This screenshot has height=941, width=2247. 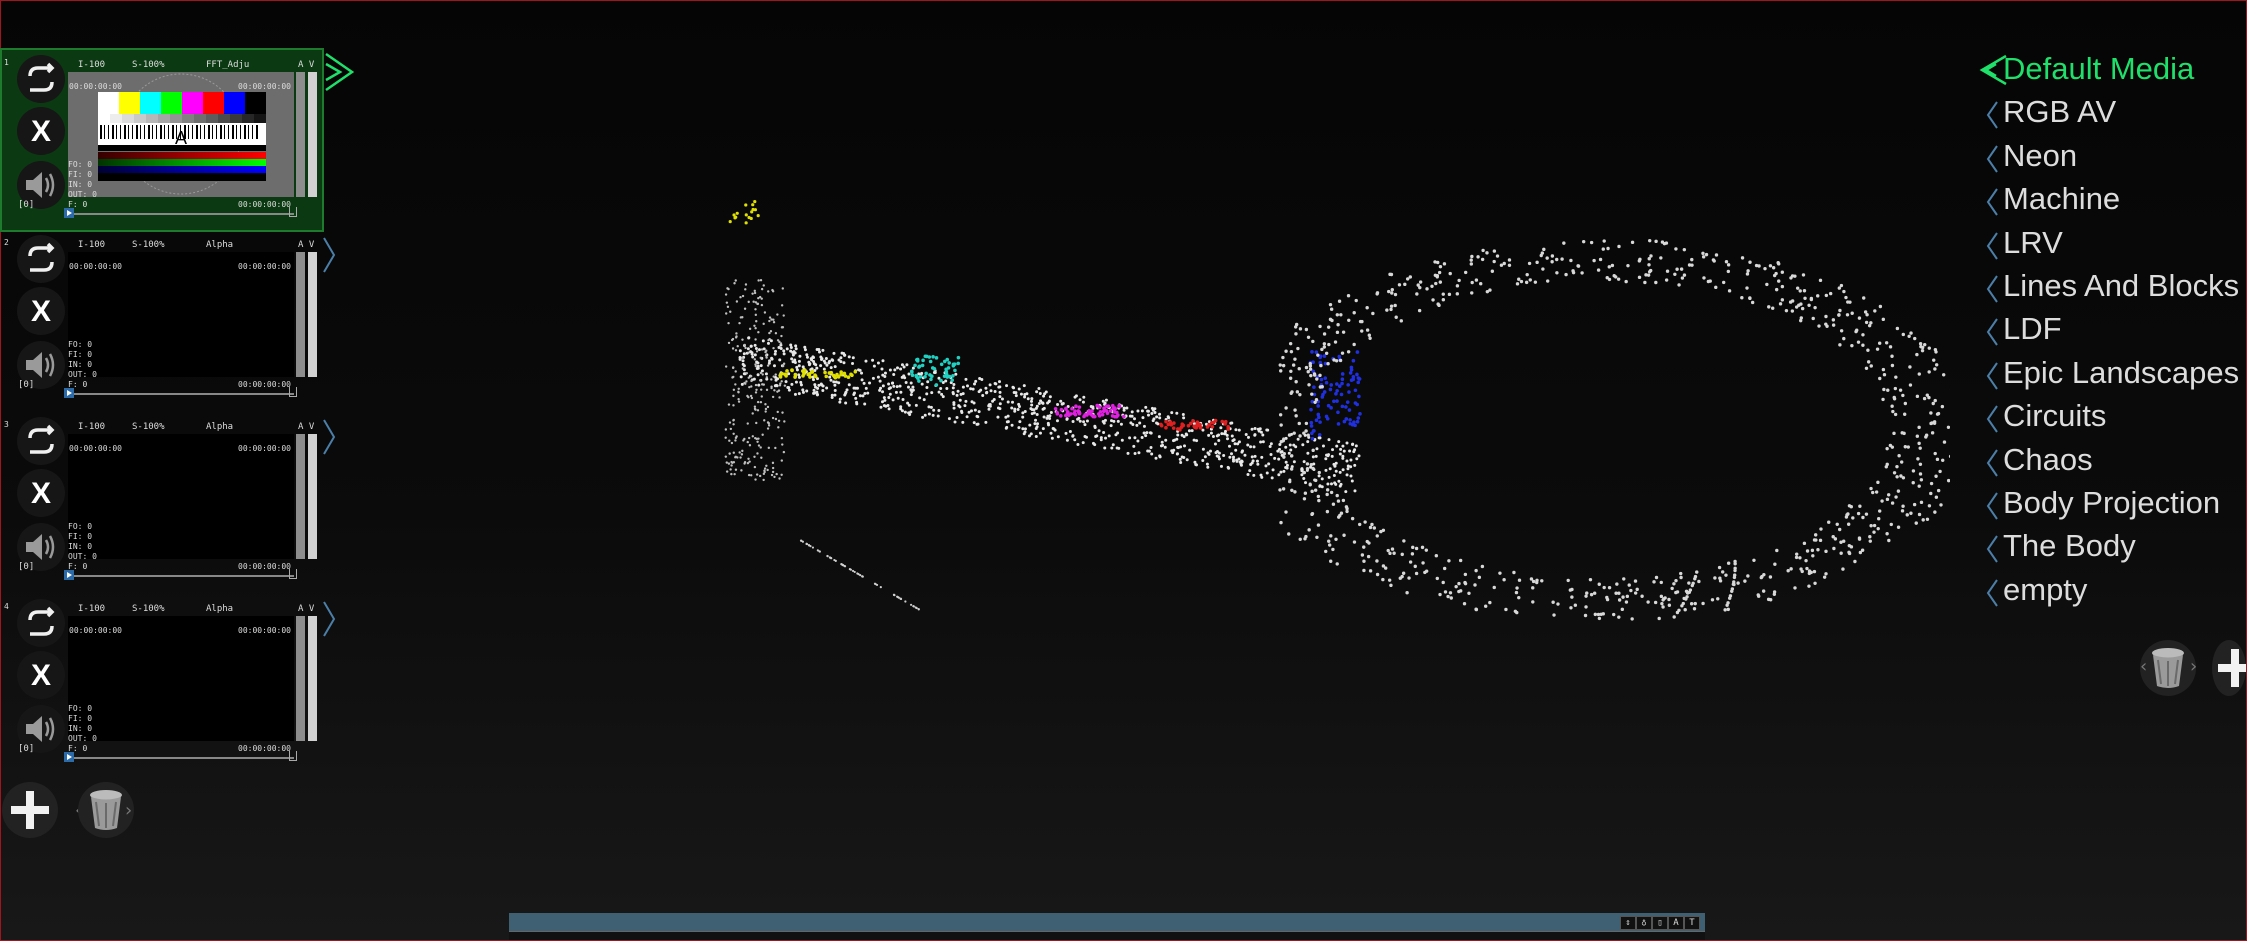 What do you see at coordinates (1107, 922) in the screenshot?
I see `timeline-bar` at bounding box center [1107, 922].